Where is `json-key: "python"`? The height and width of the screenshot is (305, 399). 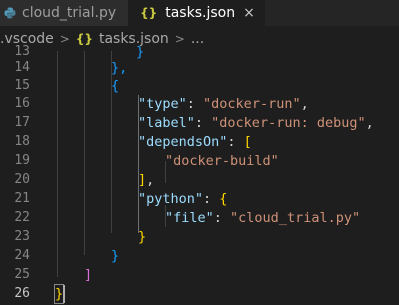
json-key: "python" is located at coordinates (171, 199).